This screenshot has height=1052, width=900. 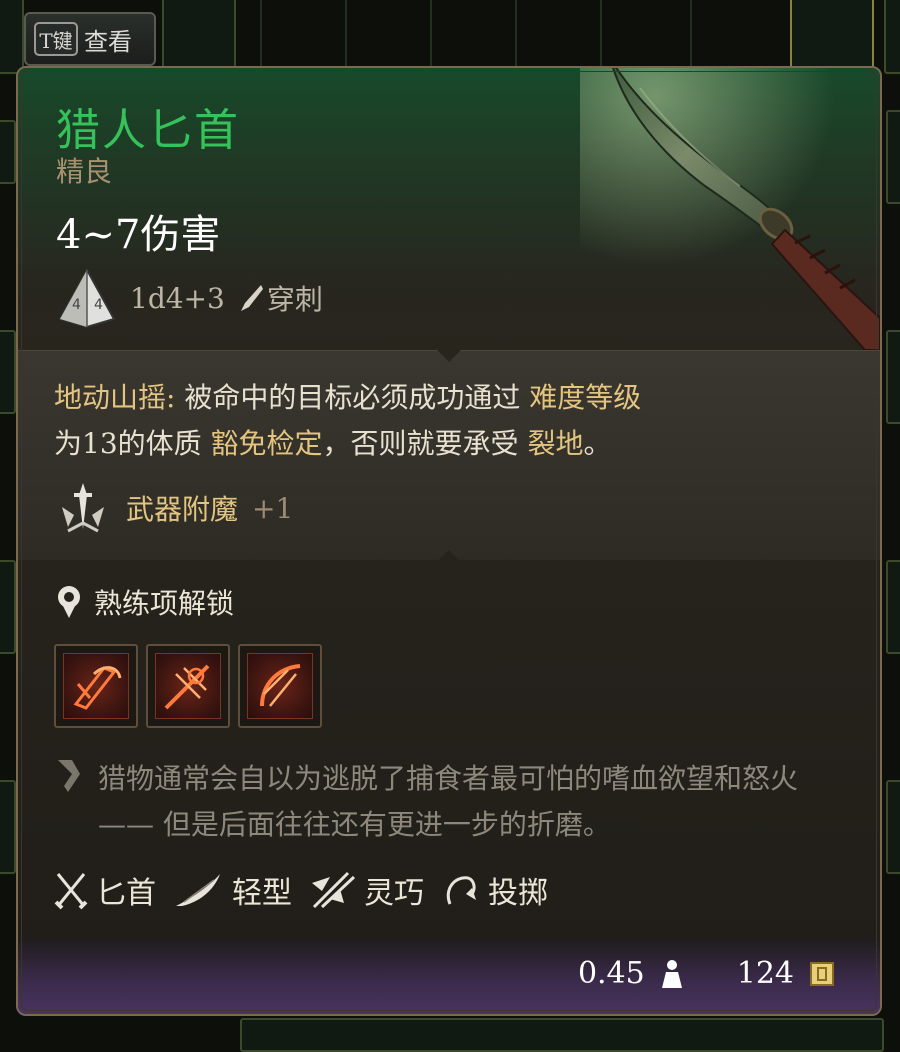 What do you see at coordinates (105, 890) in the screenshot?
I see `property-dagger: 匕首` at bounding box center [105, 890].